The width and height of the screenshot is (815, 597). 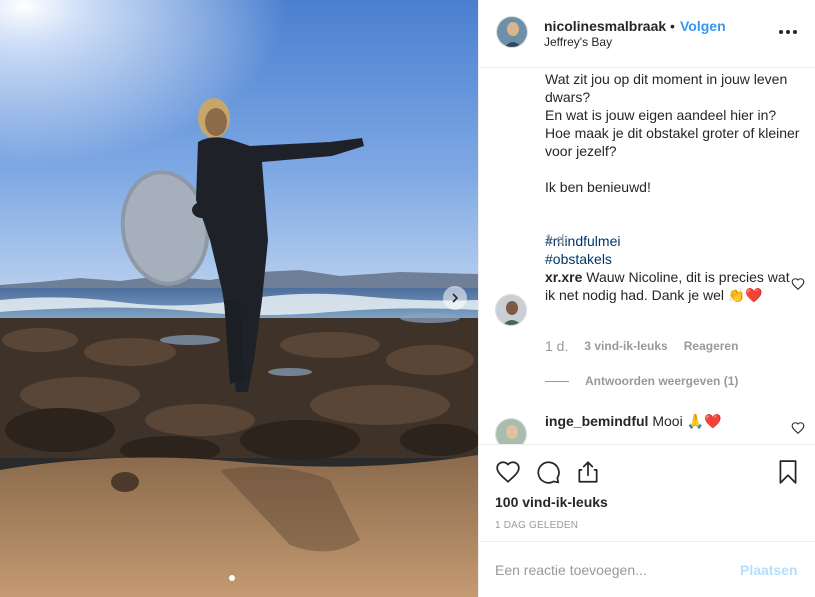 What do you see at coordinates (557, 381) in the screenshot?
I see `replies-divider` at bounding box center [557, 381].